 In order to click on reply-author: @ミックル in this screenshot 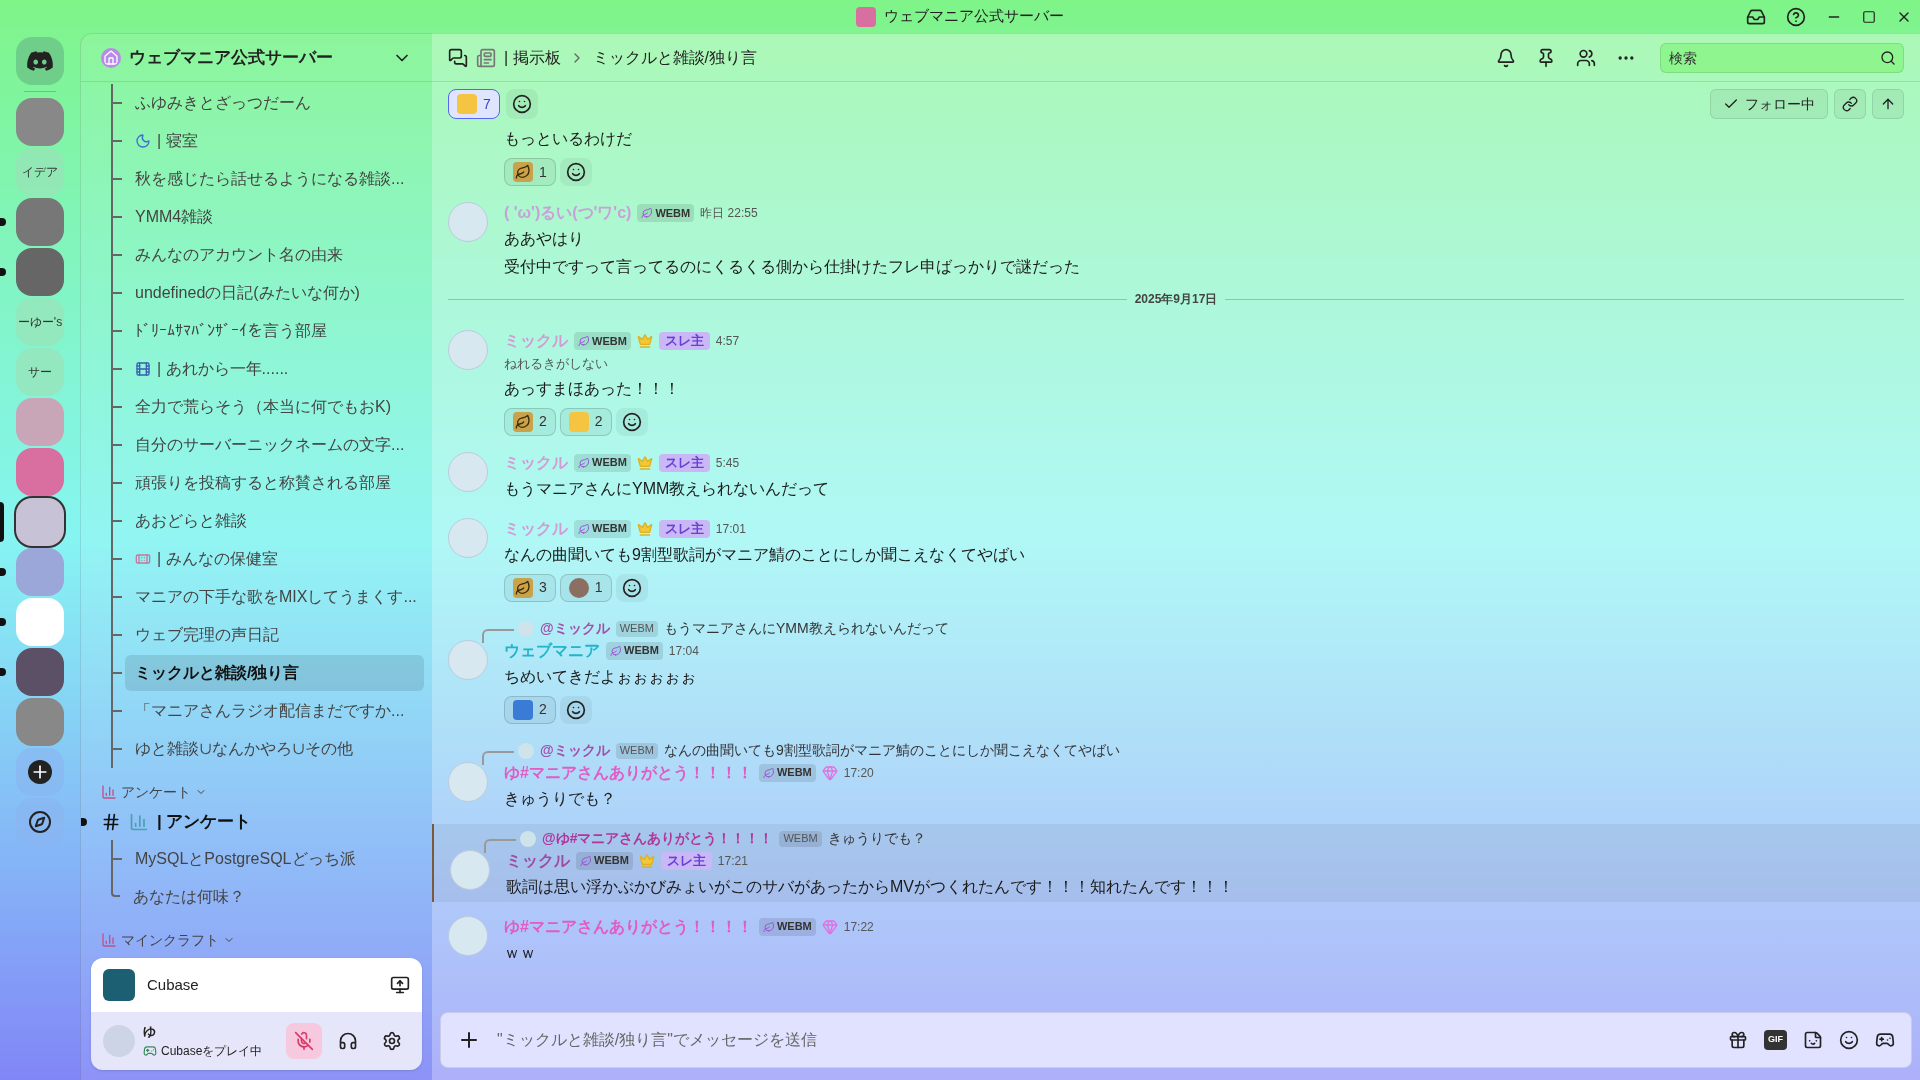, I will do `click(575, 628)`.